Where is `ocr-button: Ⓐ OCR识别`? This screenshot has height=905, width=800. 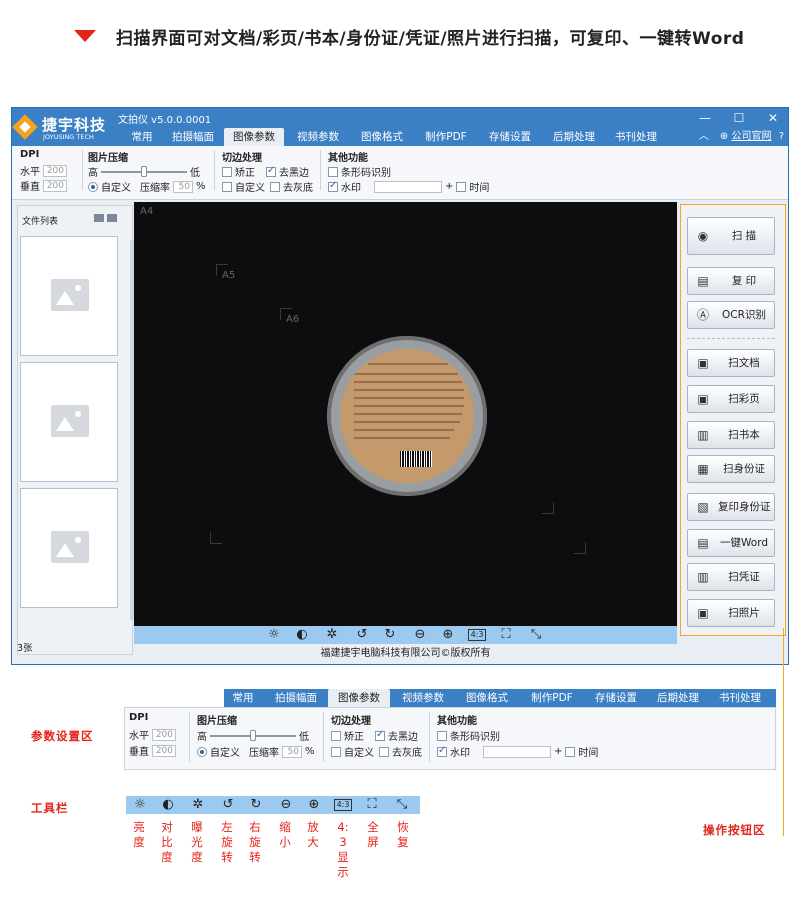
ocr-button: Ⓐ OCR识别 is located at coordinates (731, 315).